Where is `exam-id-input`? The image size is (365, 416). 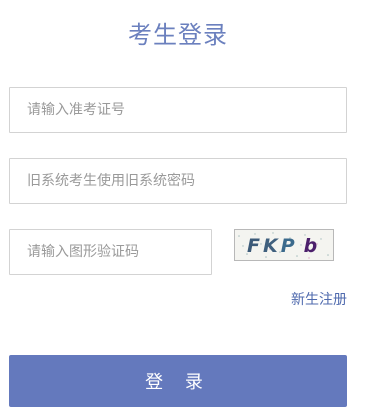 exam-id-input is located at coordinates (178, 110).